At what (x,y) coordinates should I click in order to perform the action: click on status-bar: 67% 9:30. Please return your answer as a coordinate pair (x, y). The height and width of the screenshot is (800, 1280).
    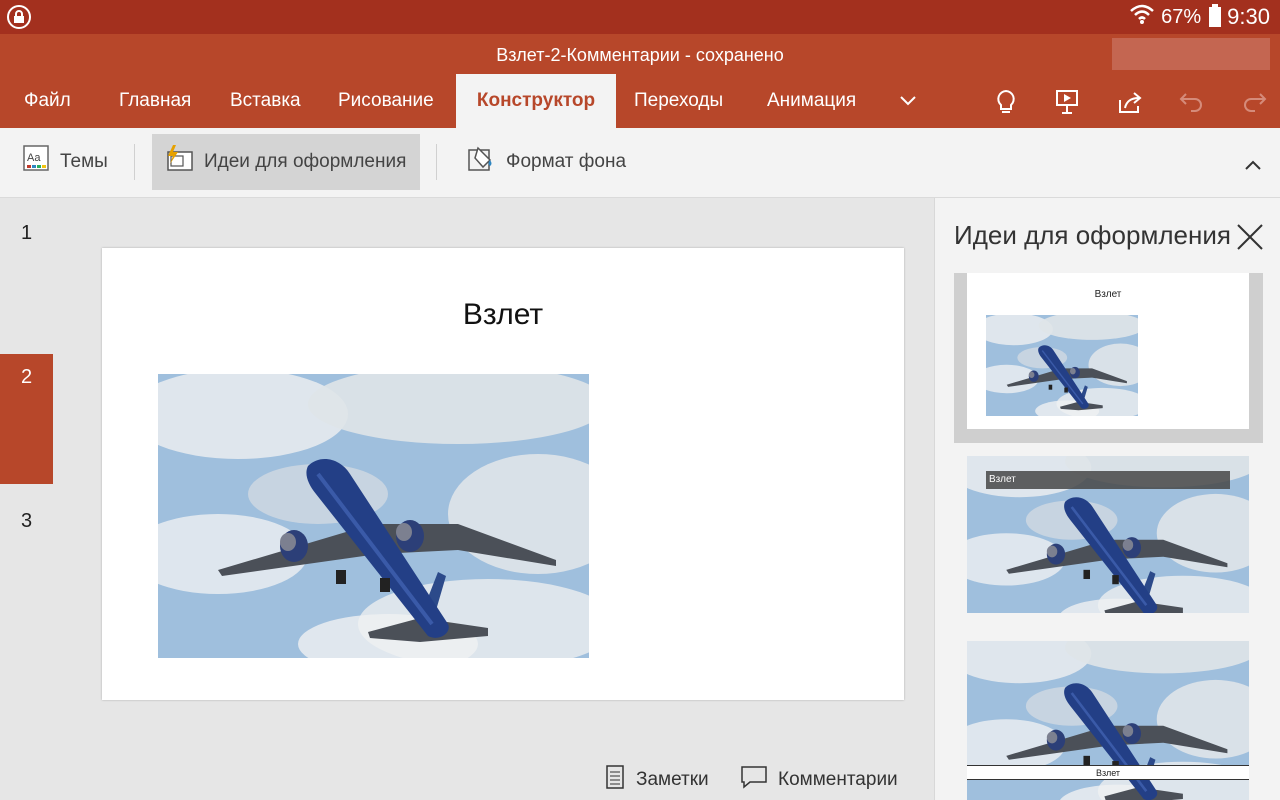
    Looking at the image, I should click on (640, 17).